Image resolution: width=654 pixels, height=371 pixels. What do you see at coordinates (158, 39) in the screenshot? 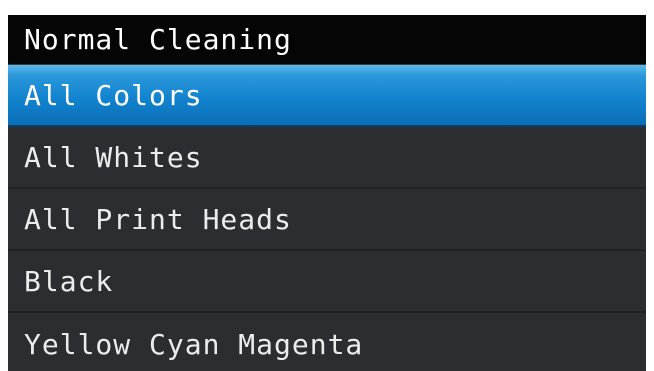
I see `screen-title: Normal Cleaning` at bounding box center [158, 39].